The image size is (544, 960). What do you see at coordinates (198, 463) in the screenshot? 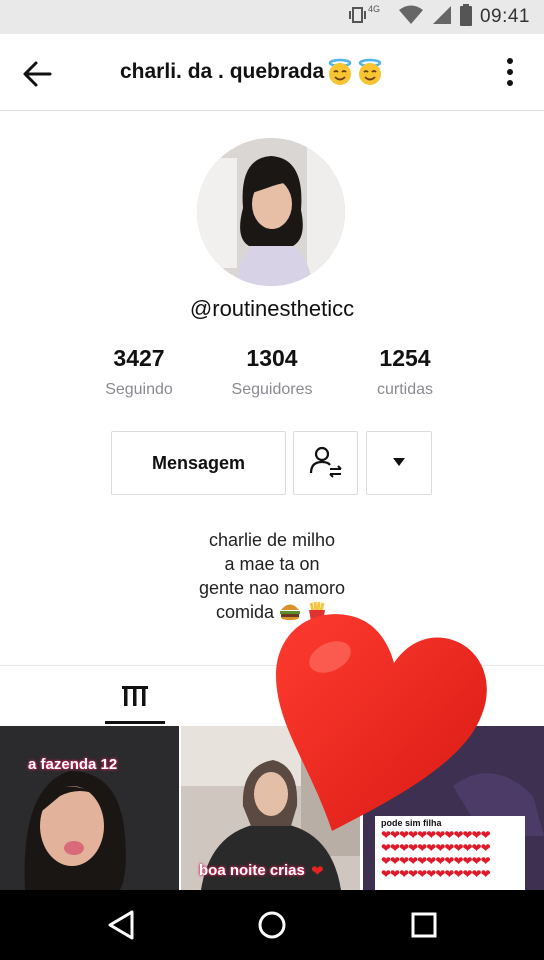
I see `message-button: Mensagem` at bounding box center [198, 463].